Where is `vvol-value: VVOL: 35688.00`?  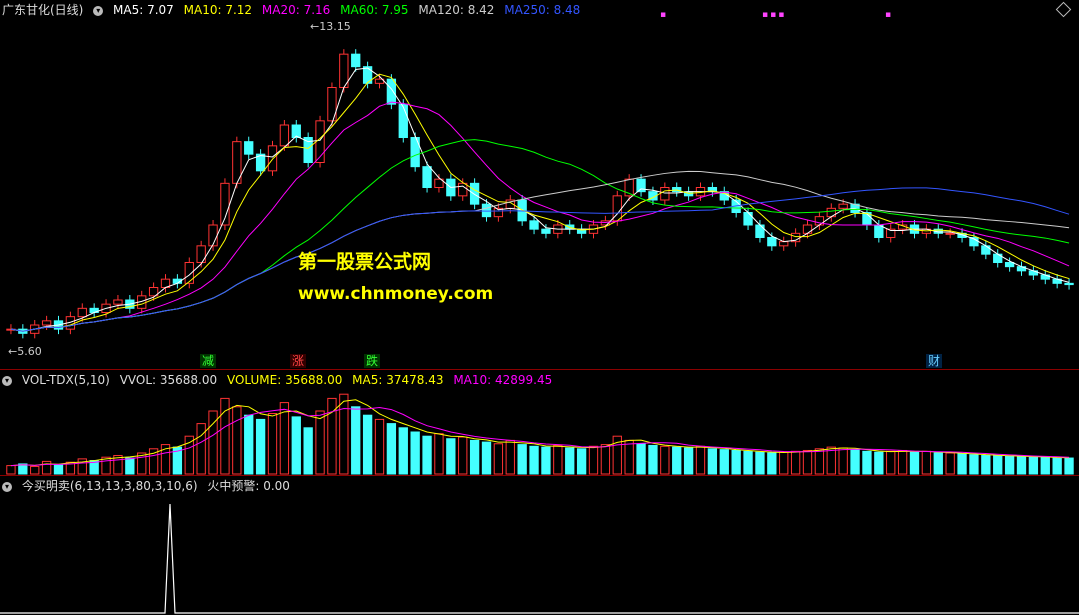
vvol-value: VVOL: 35688.00 is located at coordinates (168, 380).